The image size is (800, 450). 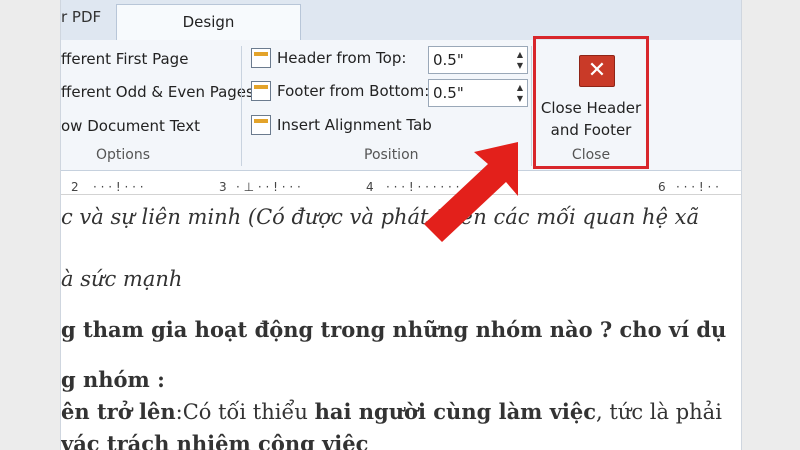 I want to click on footer-from-bottom-label: Footer from Bottom:, so click(x=353, y=91).